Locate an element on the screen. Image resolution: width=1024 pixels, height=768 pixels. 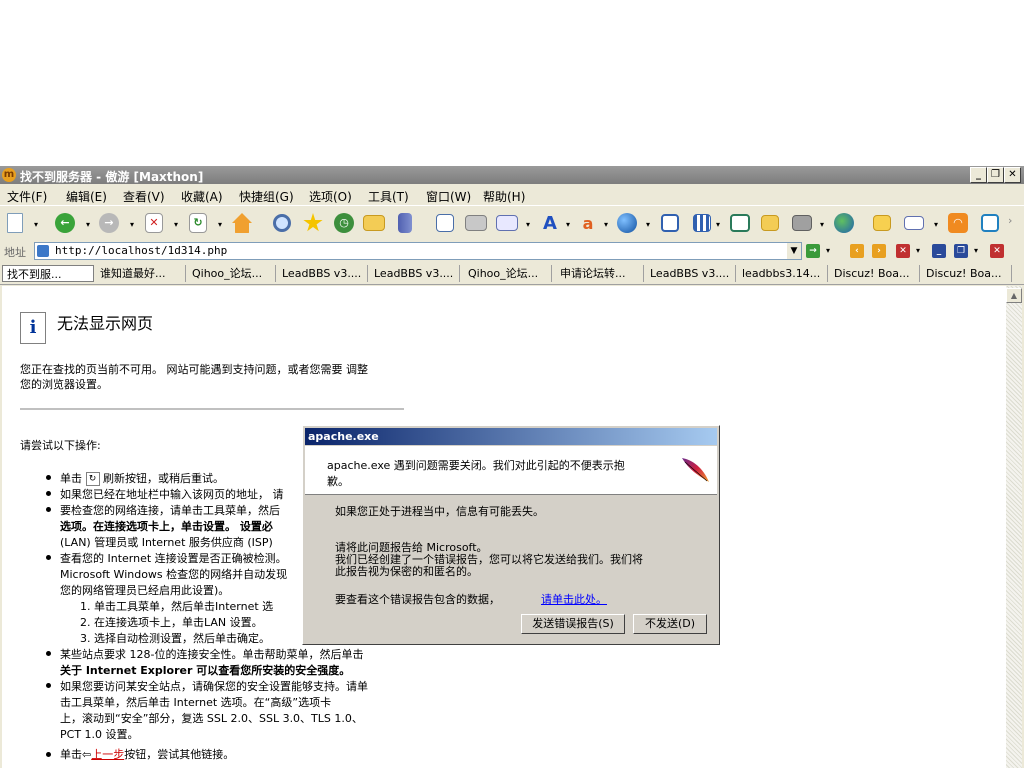
list-item: PCT 1.0 设置。 is located at coordinates (99, 734).